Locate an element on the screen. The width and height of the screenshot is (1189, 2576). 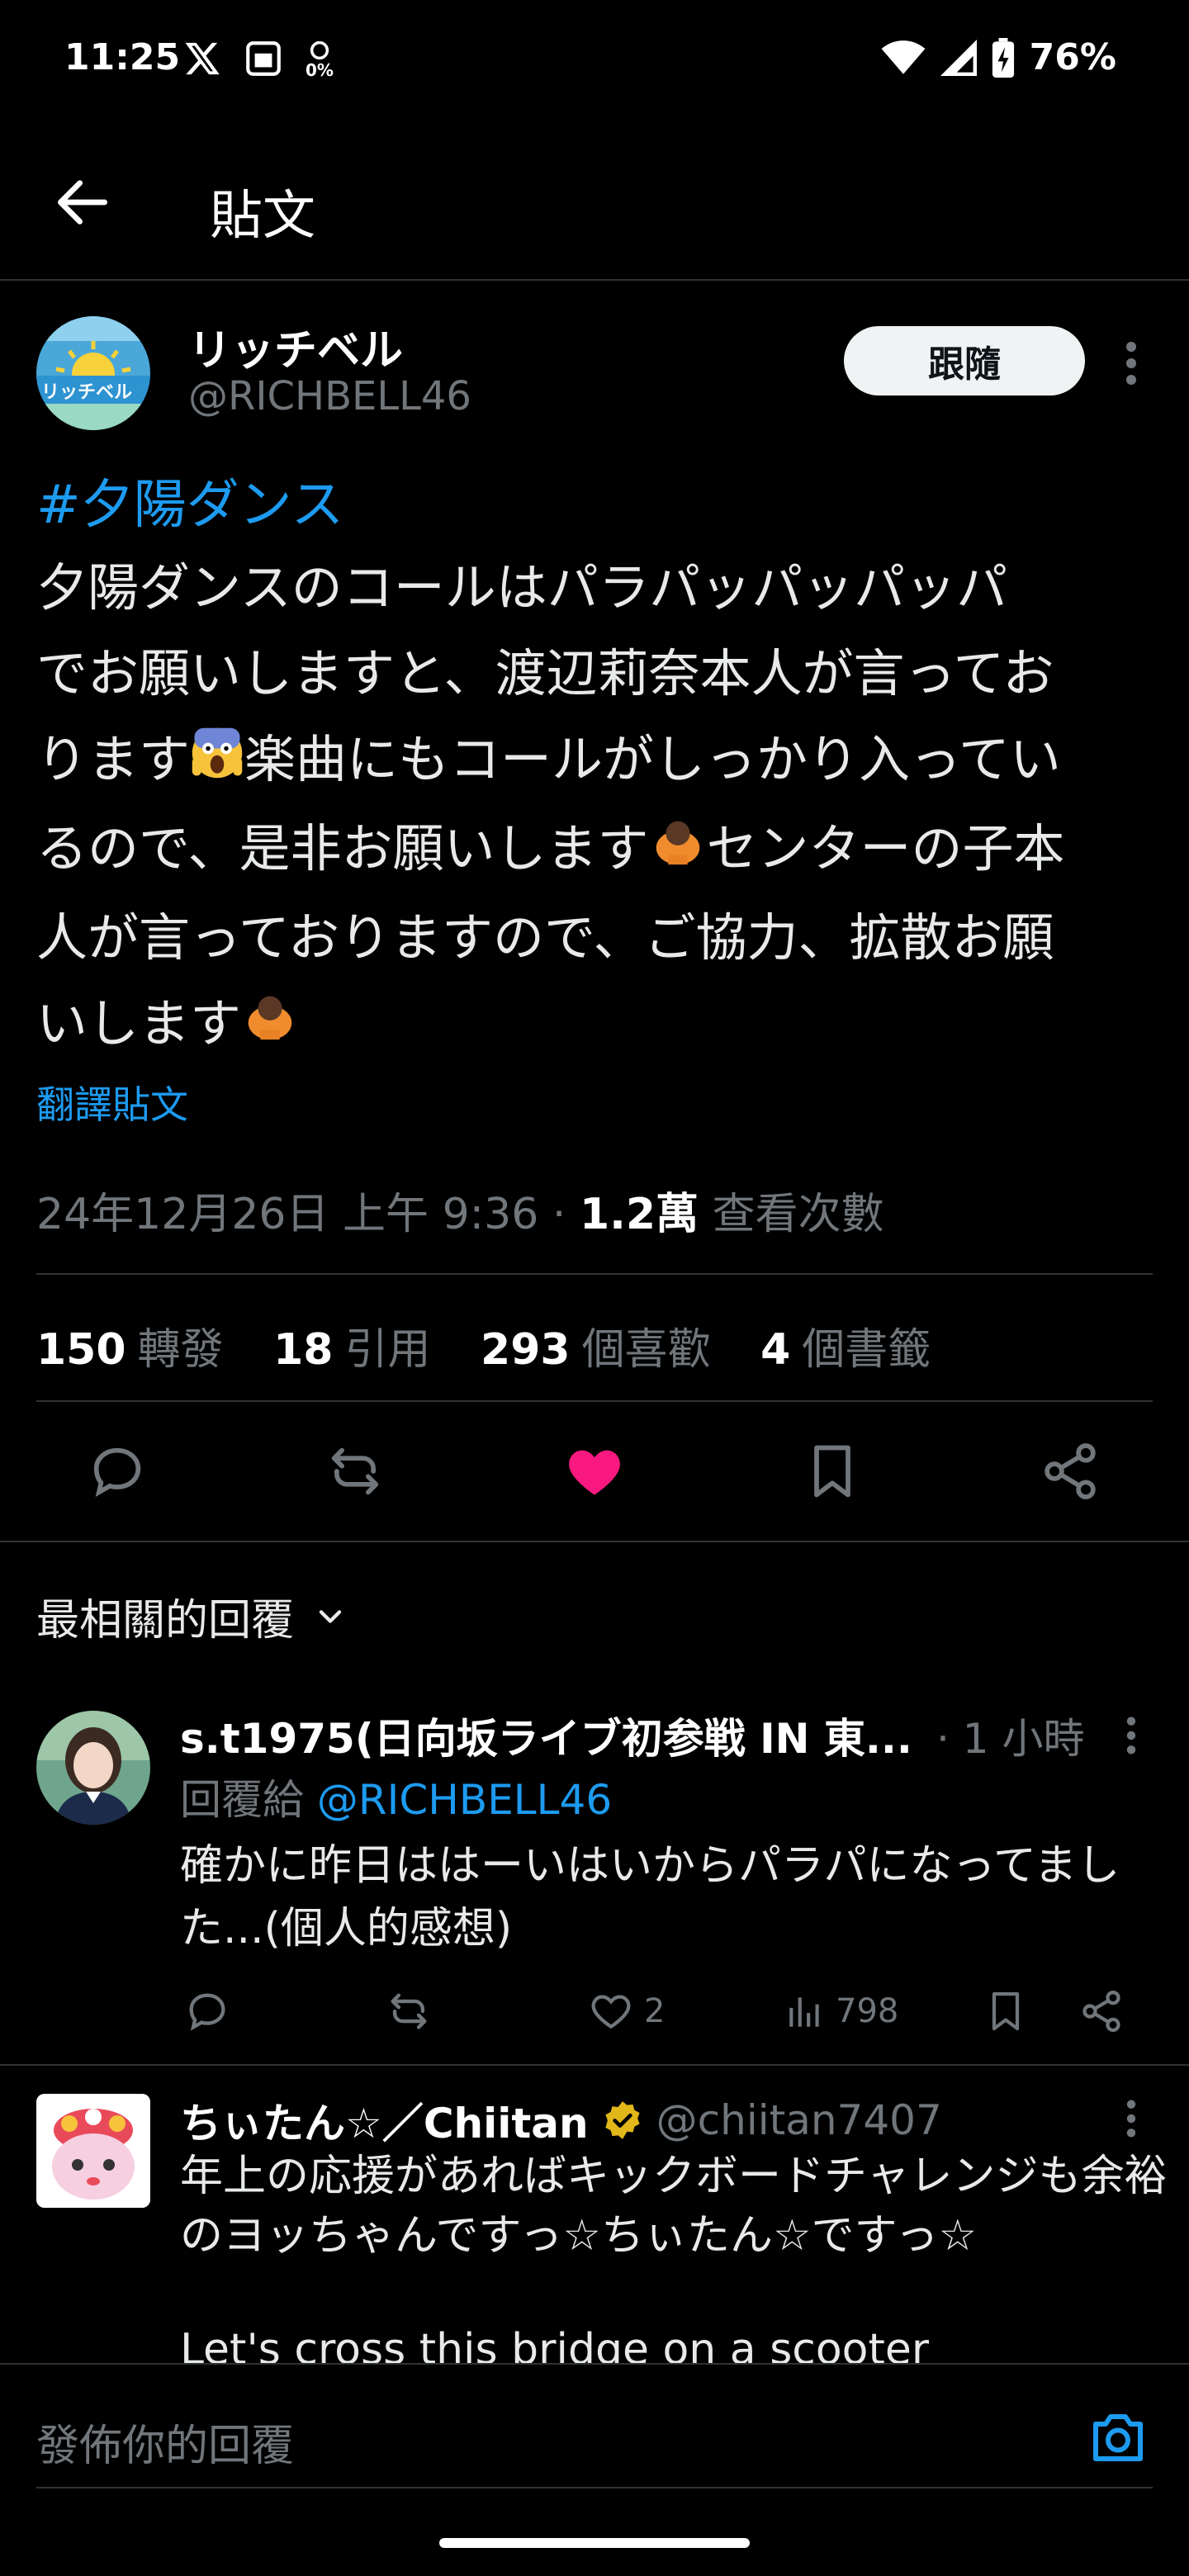
replies-sort-dropdown: 最相關的回覆 is located at coordinates (192, 1616).